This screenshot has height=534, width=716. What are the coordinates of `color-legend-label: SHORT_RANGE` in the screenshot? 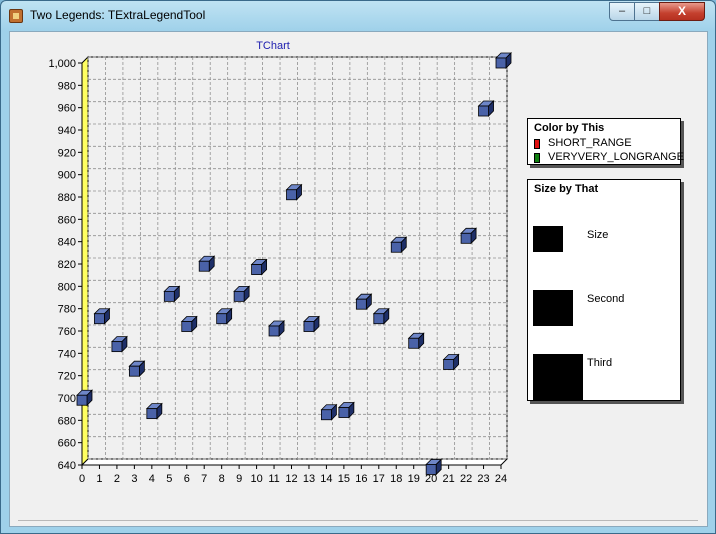 It's located at (590, 143).